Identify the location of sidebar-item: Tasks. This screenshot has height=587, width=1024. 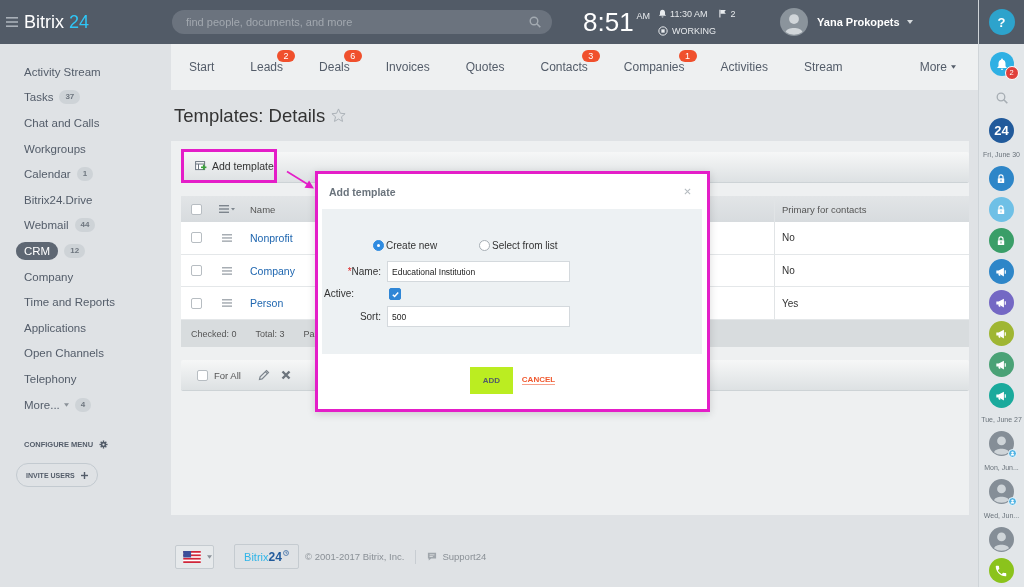
(39, 97).